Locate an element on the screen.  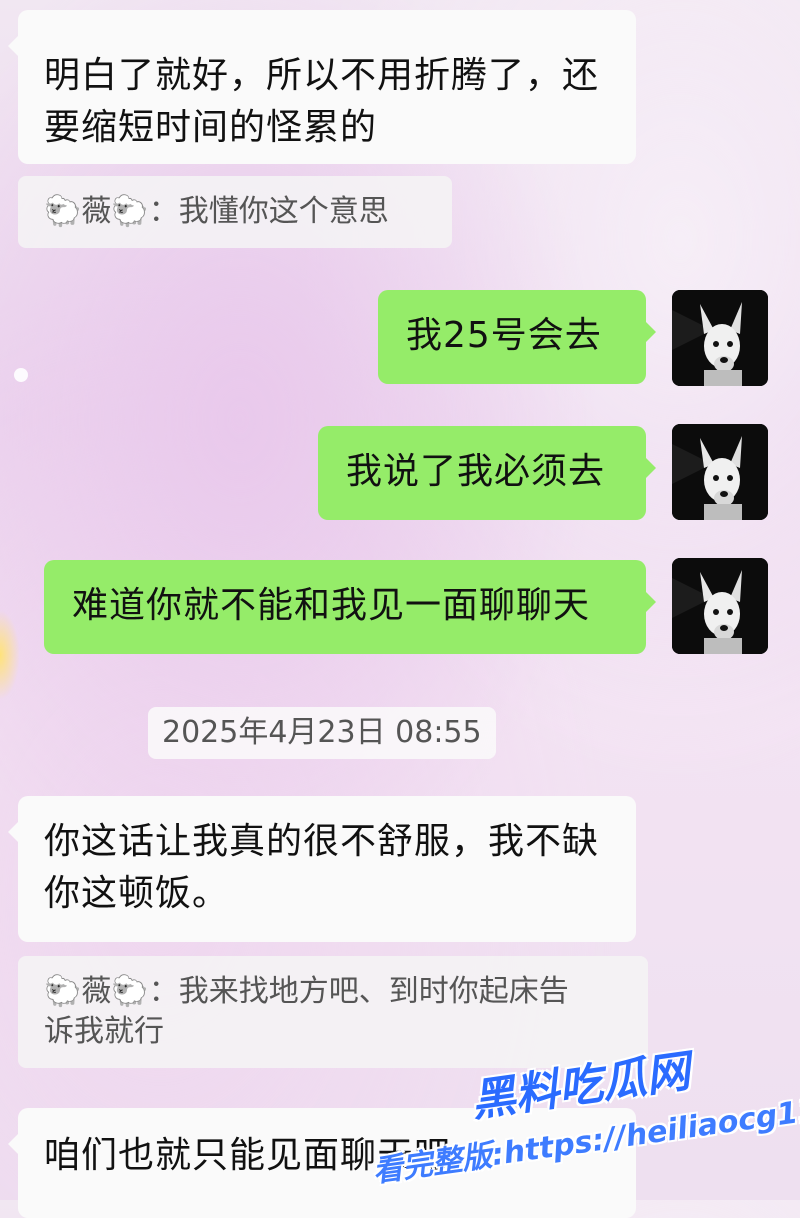
background-glow is located at coordinates (10, 655).